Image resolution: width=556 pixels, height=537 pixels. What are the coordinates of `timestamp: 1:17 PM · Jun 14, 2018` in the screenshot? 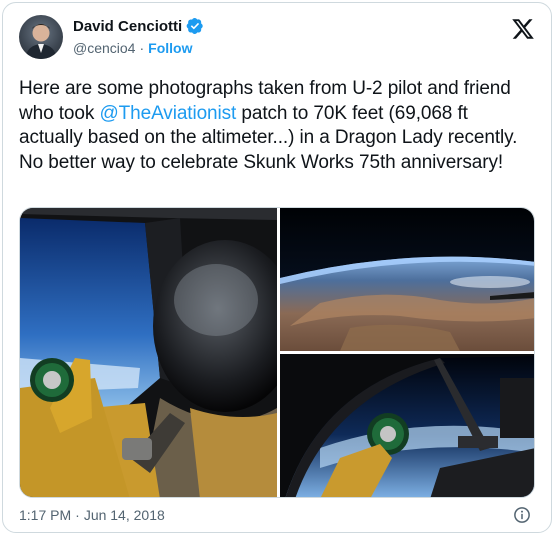 It's located at (92, 515).